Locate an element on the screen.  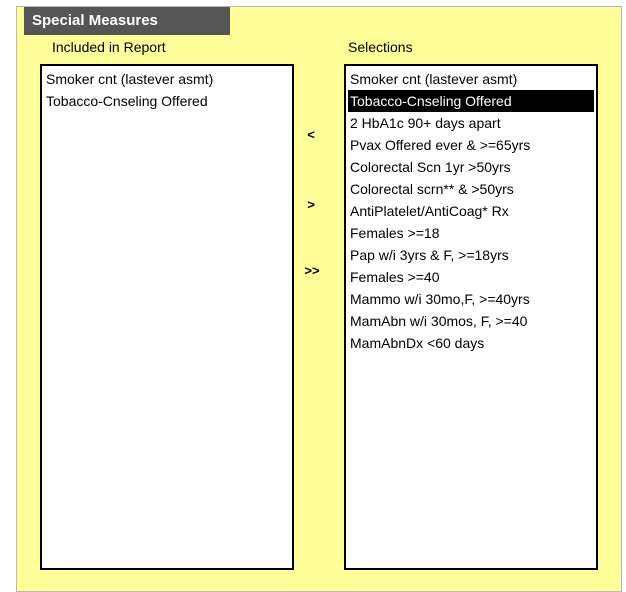
selections-list-item: Smoker cnt (lastever asmt) is located at coordinates (471, 79).